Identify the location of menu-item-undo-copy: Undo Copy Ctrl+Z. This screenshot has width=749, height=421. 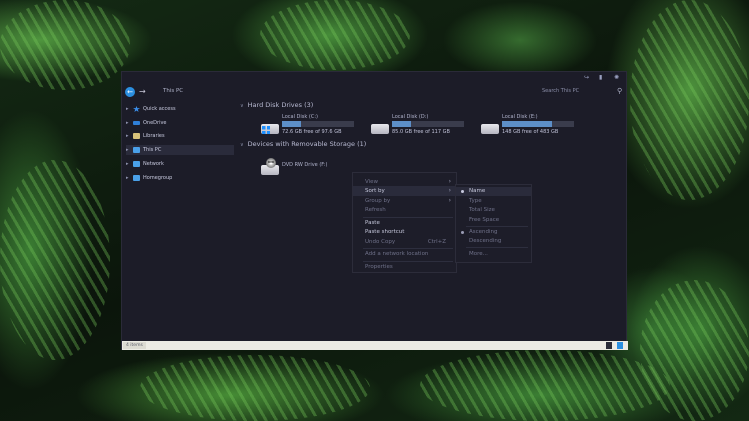
(404, 242).